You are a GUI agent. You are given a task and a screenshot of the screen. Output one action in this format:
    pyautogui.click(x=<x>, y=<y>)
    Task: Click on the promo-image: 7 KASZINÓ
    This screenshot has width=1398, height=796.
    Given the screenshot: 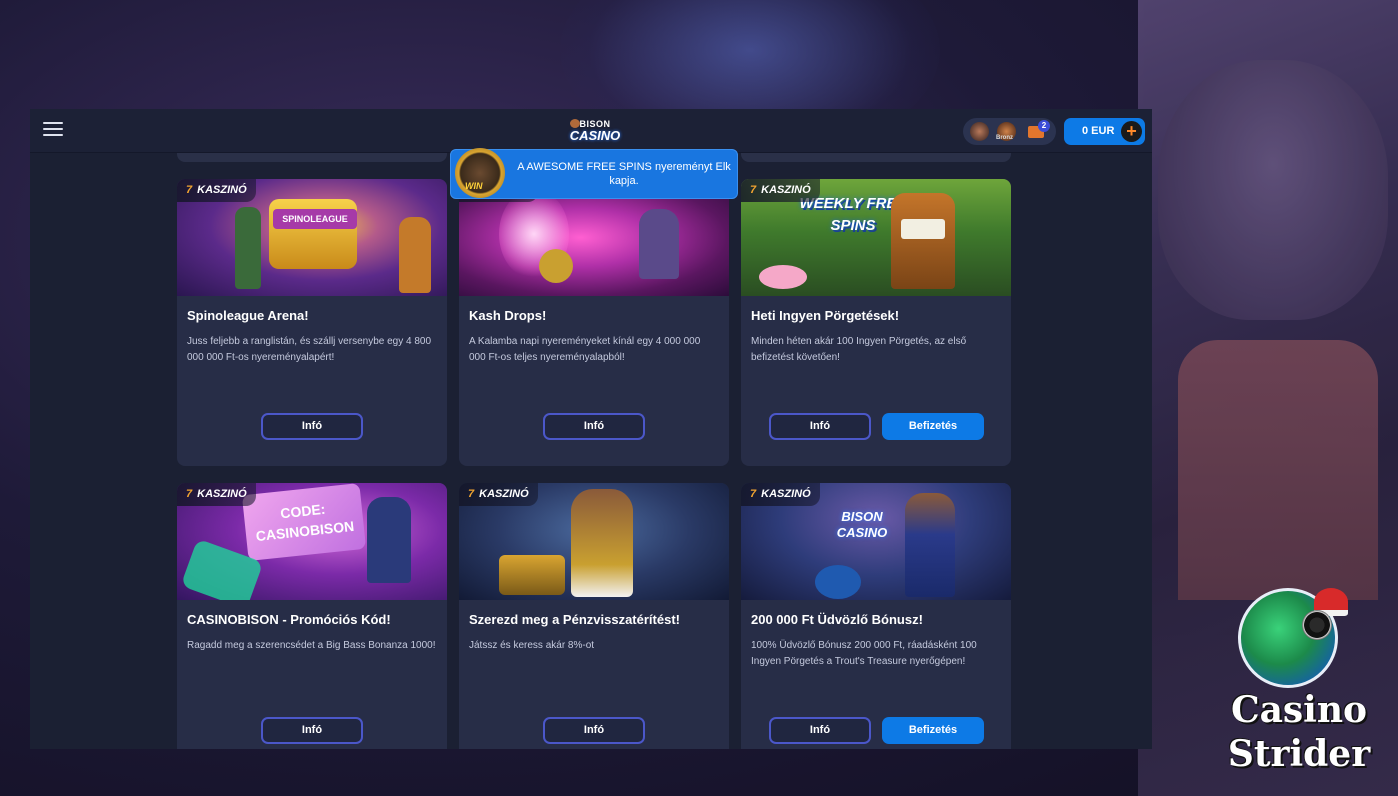 What is the action you would take?
    pyautogui.click(x=594, y=541)
    